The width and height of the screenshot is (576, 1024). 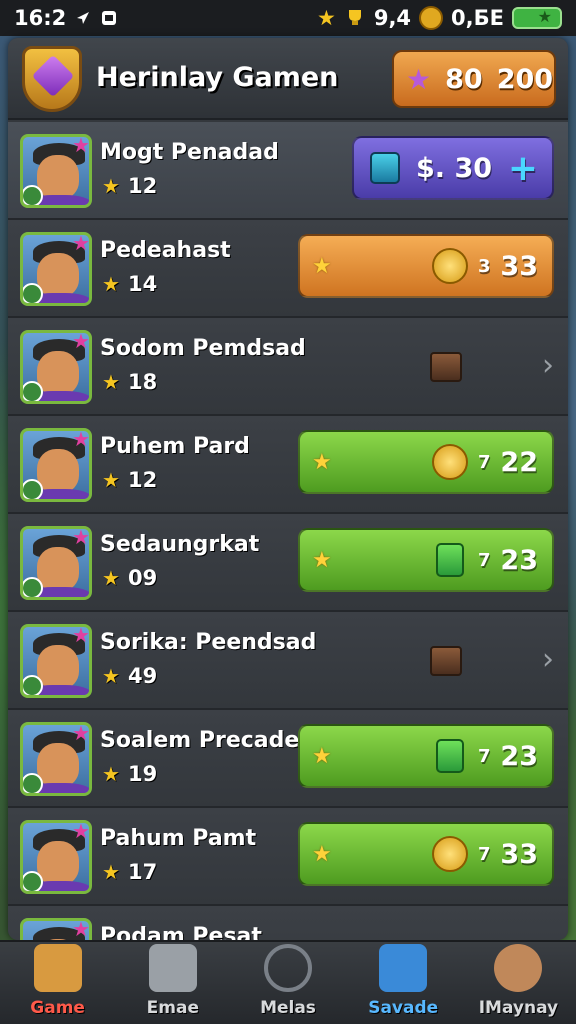 I want to click on reward-button: ★ 7 33, so click(x=426, y=854).